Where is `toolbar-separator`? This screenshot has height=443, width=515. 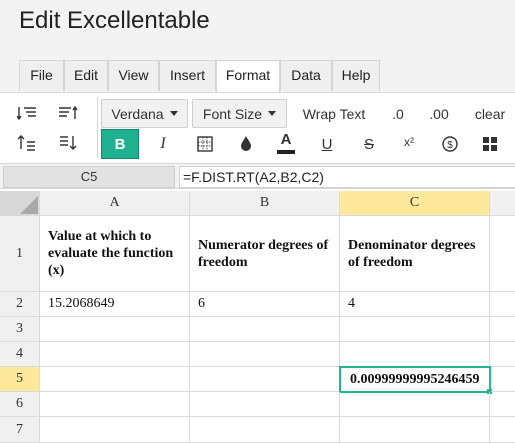 toolbar-separator is located at coordinates (97, 127).